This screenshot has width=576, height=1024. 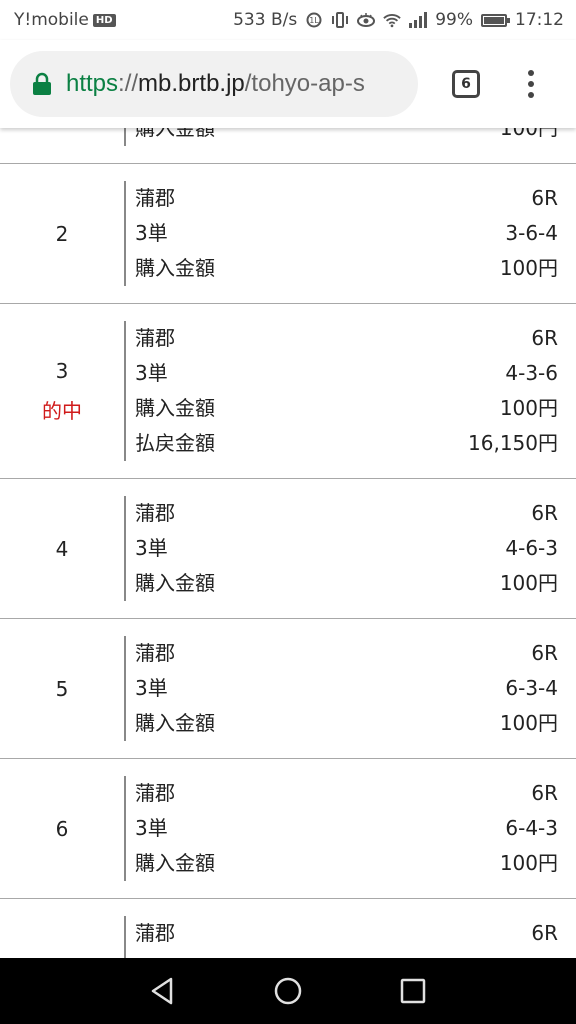 What do you see at coordinates (346, 233) in the screenshot?
I see `detail-line: 3単 3-6-4` at bounding box center [346, 233].